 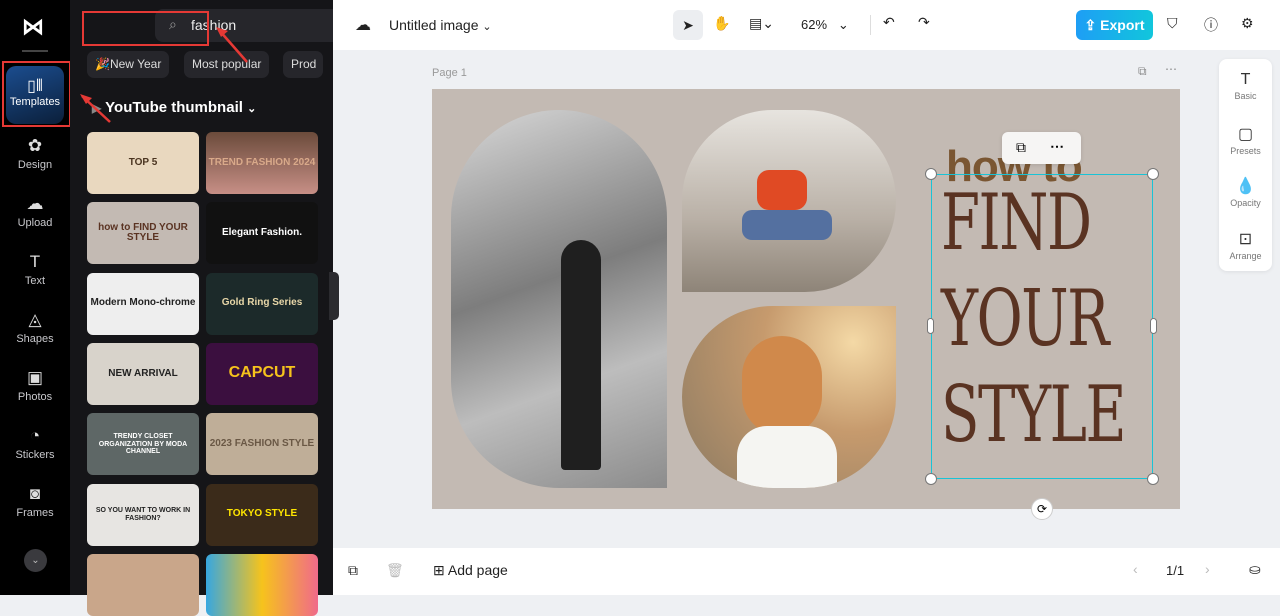 What do you see at coordinates (353, 570) in the screenshot?
I see `duplicate-page-button: ⧉` at bounding box center [353, 570].